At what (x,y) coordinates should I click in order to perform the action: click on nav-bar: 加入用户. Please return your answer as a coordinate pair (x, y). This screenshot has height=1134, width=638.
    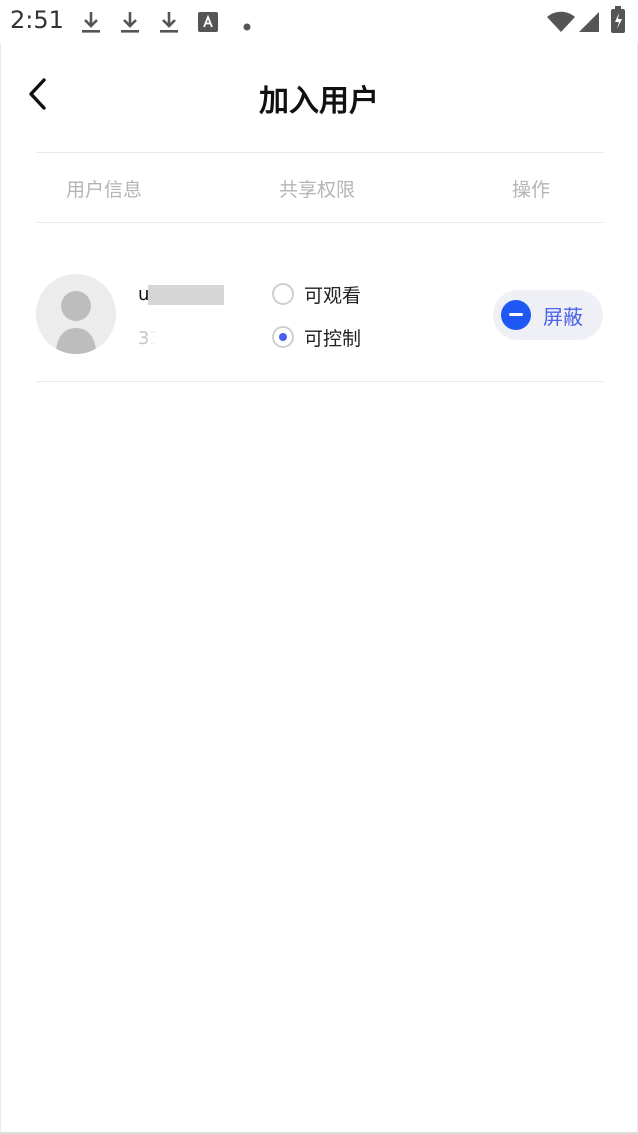
    Looking at the image, I should click on (319, 98).